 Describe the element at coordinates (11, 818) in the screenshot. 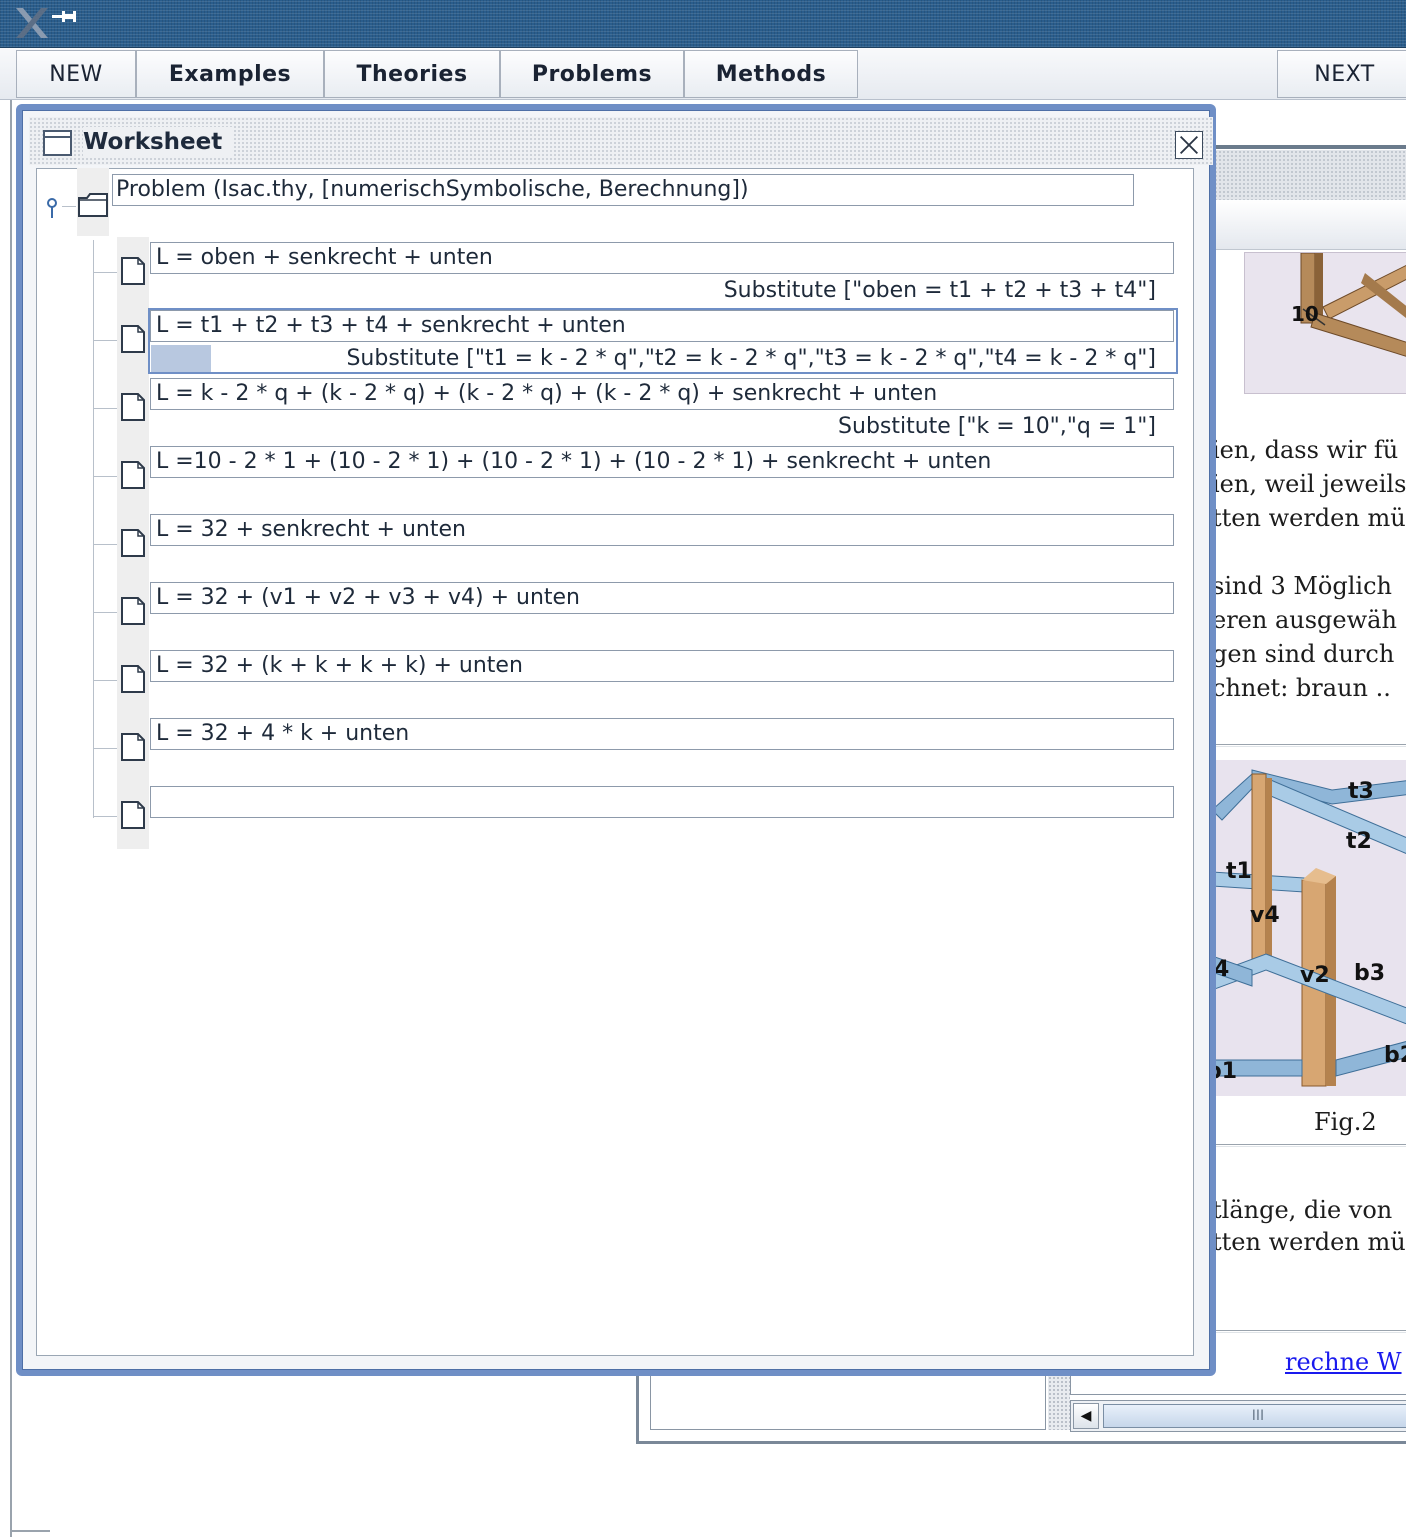

I see `desktop-frame-left` at that location.